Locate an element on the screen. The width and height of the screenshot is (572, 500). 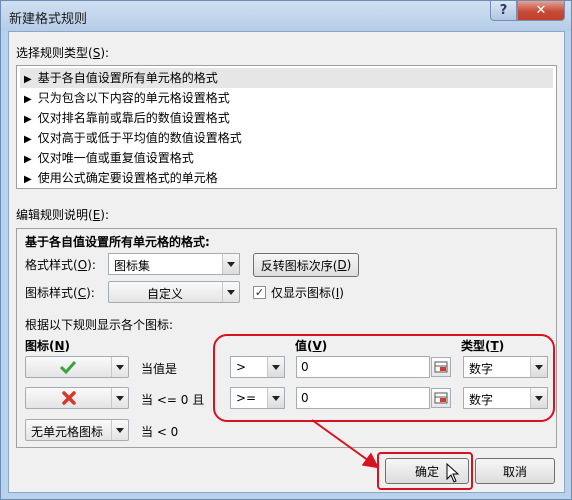
rule-type-item: ▶ 仅对唯一值或重复值设置格式 is located at coordinates (286, 158).